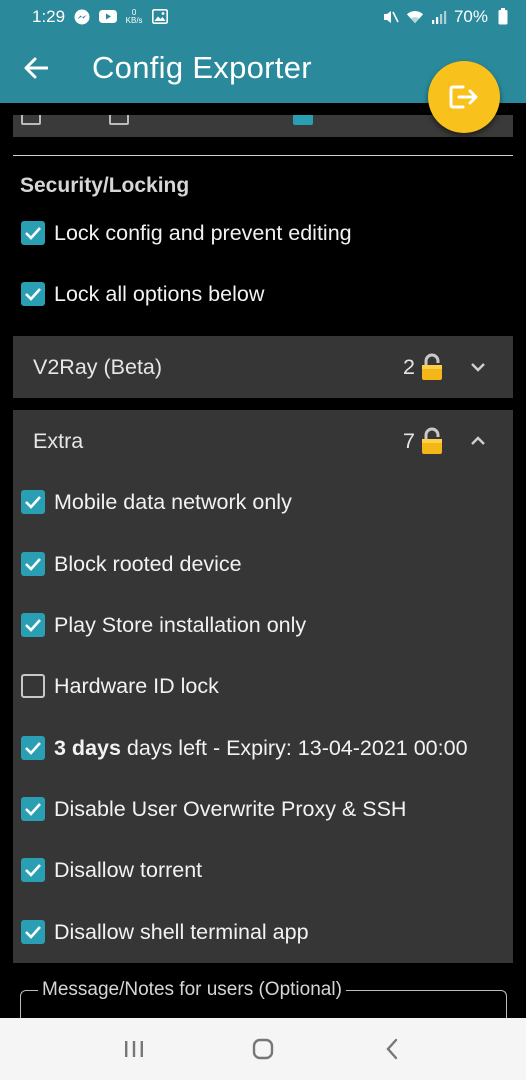  What do you see at coordinates (192, 990) in the screenshot?
I see `message-notes-label: Message/Notes for users (Optional)` at bounding box center [192, 990].